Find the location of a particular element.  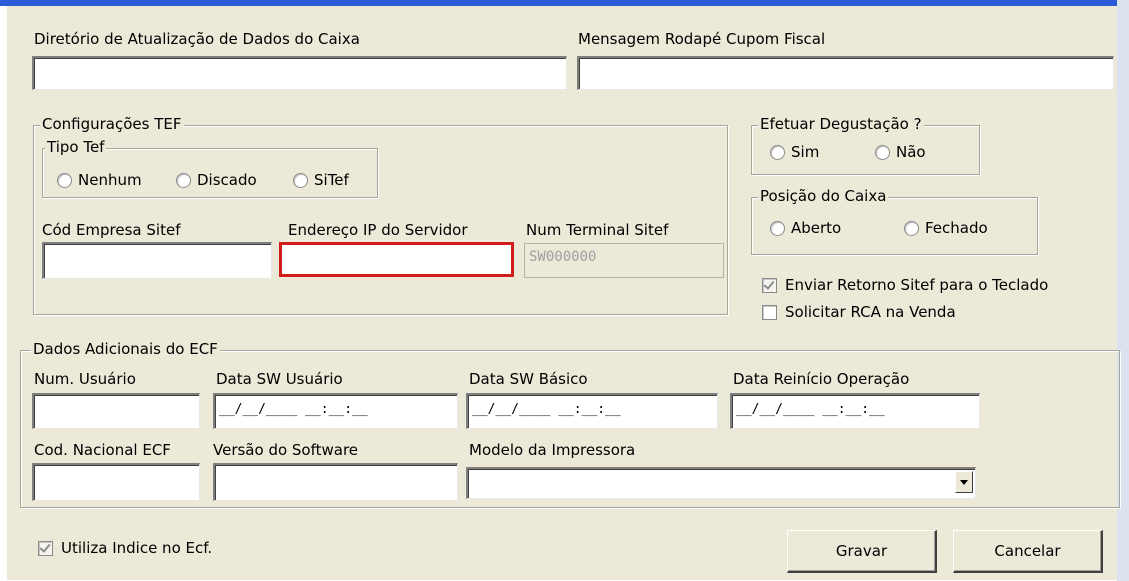

radio-nao-label: Não is located at coordinates (911, 152).